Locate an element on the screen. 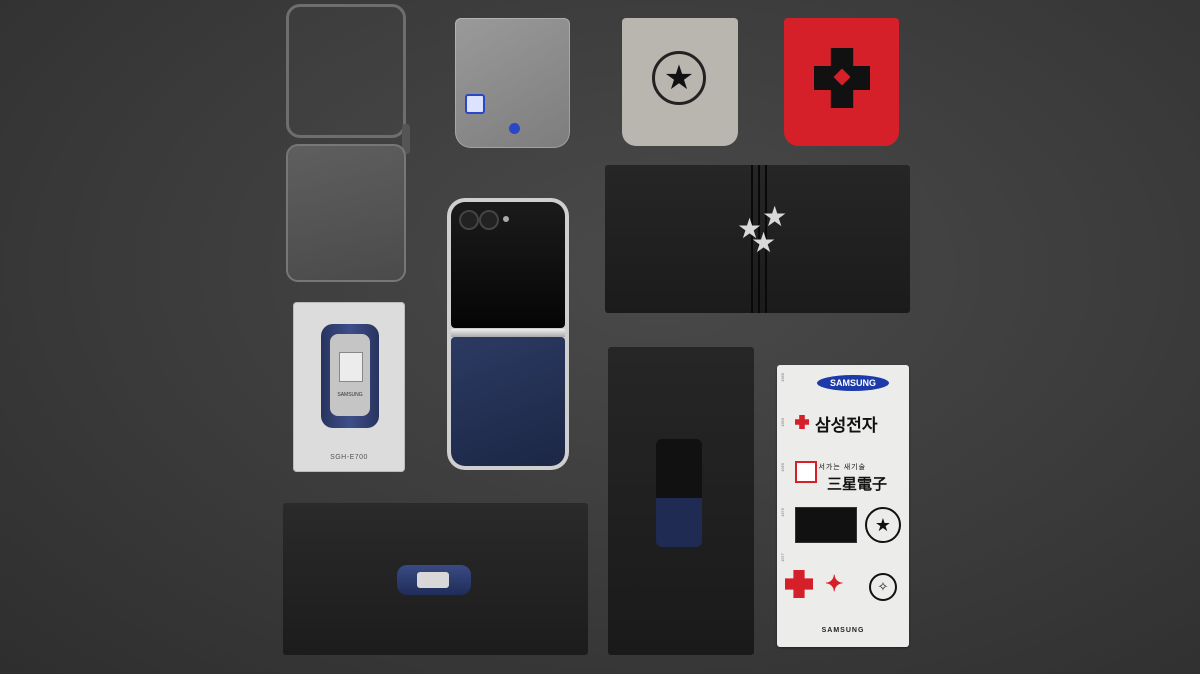  year-label: 1976 is located at coordinates (782, 512).